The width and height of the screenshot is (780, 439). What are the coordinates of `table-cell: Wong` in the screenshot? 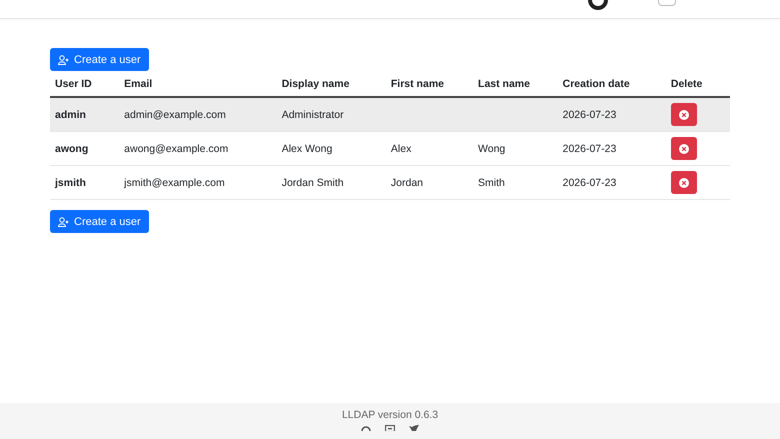 It's located at (492, 148).